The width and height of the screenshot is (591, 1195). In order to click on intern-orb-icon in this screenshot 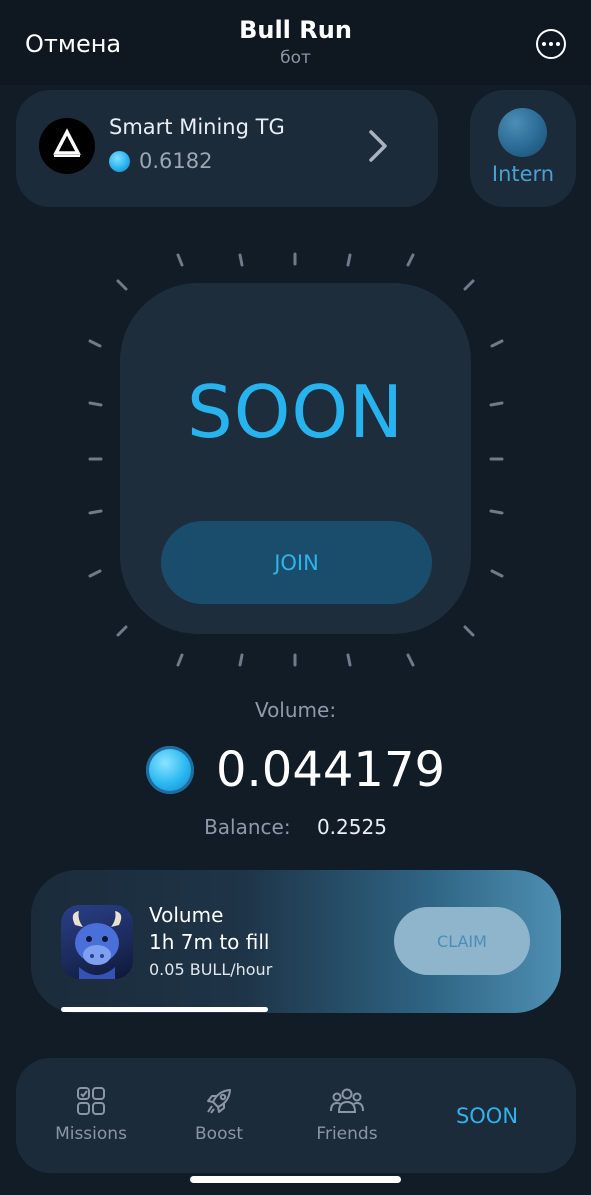, I will do `click(522, 132)`.